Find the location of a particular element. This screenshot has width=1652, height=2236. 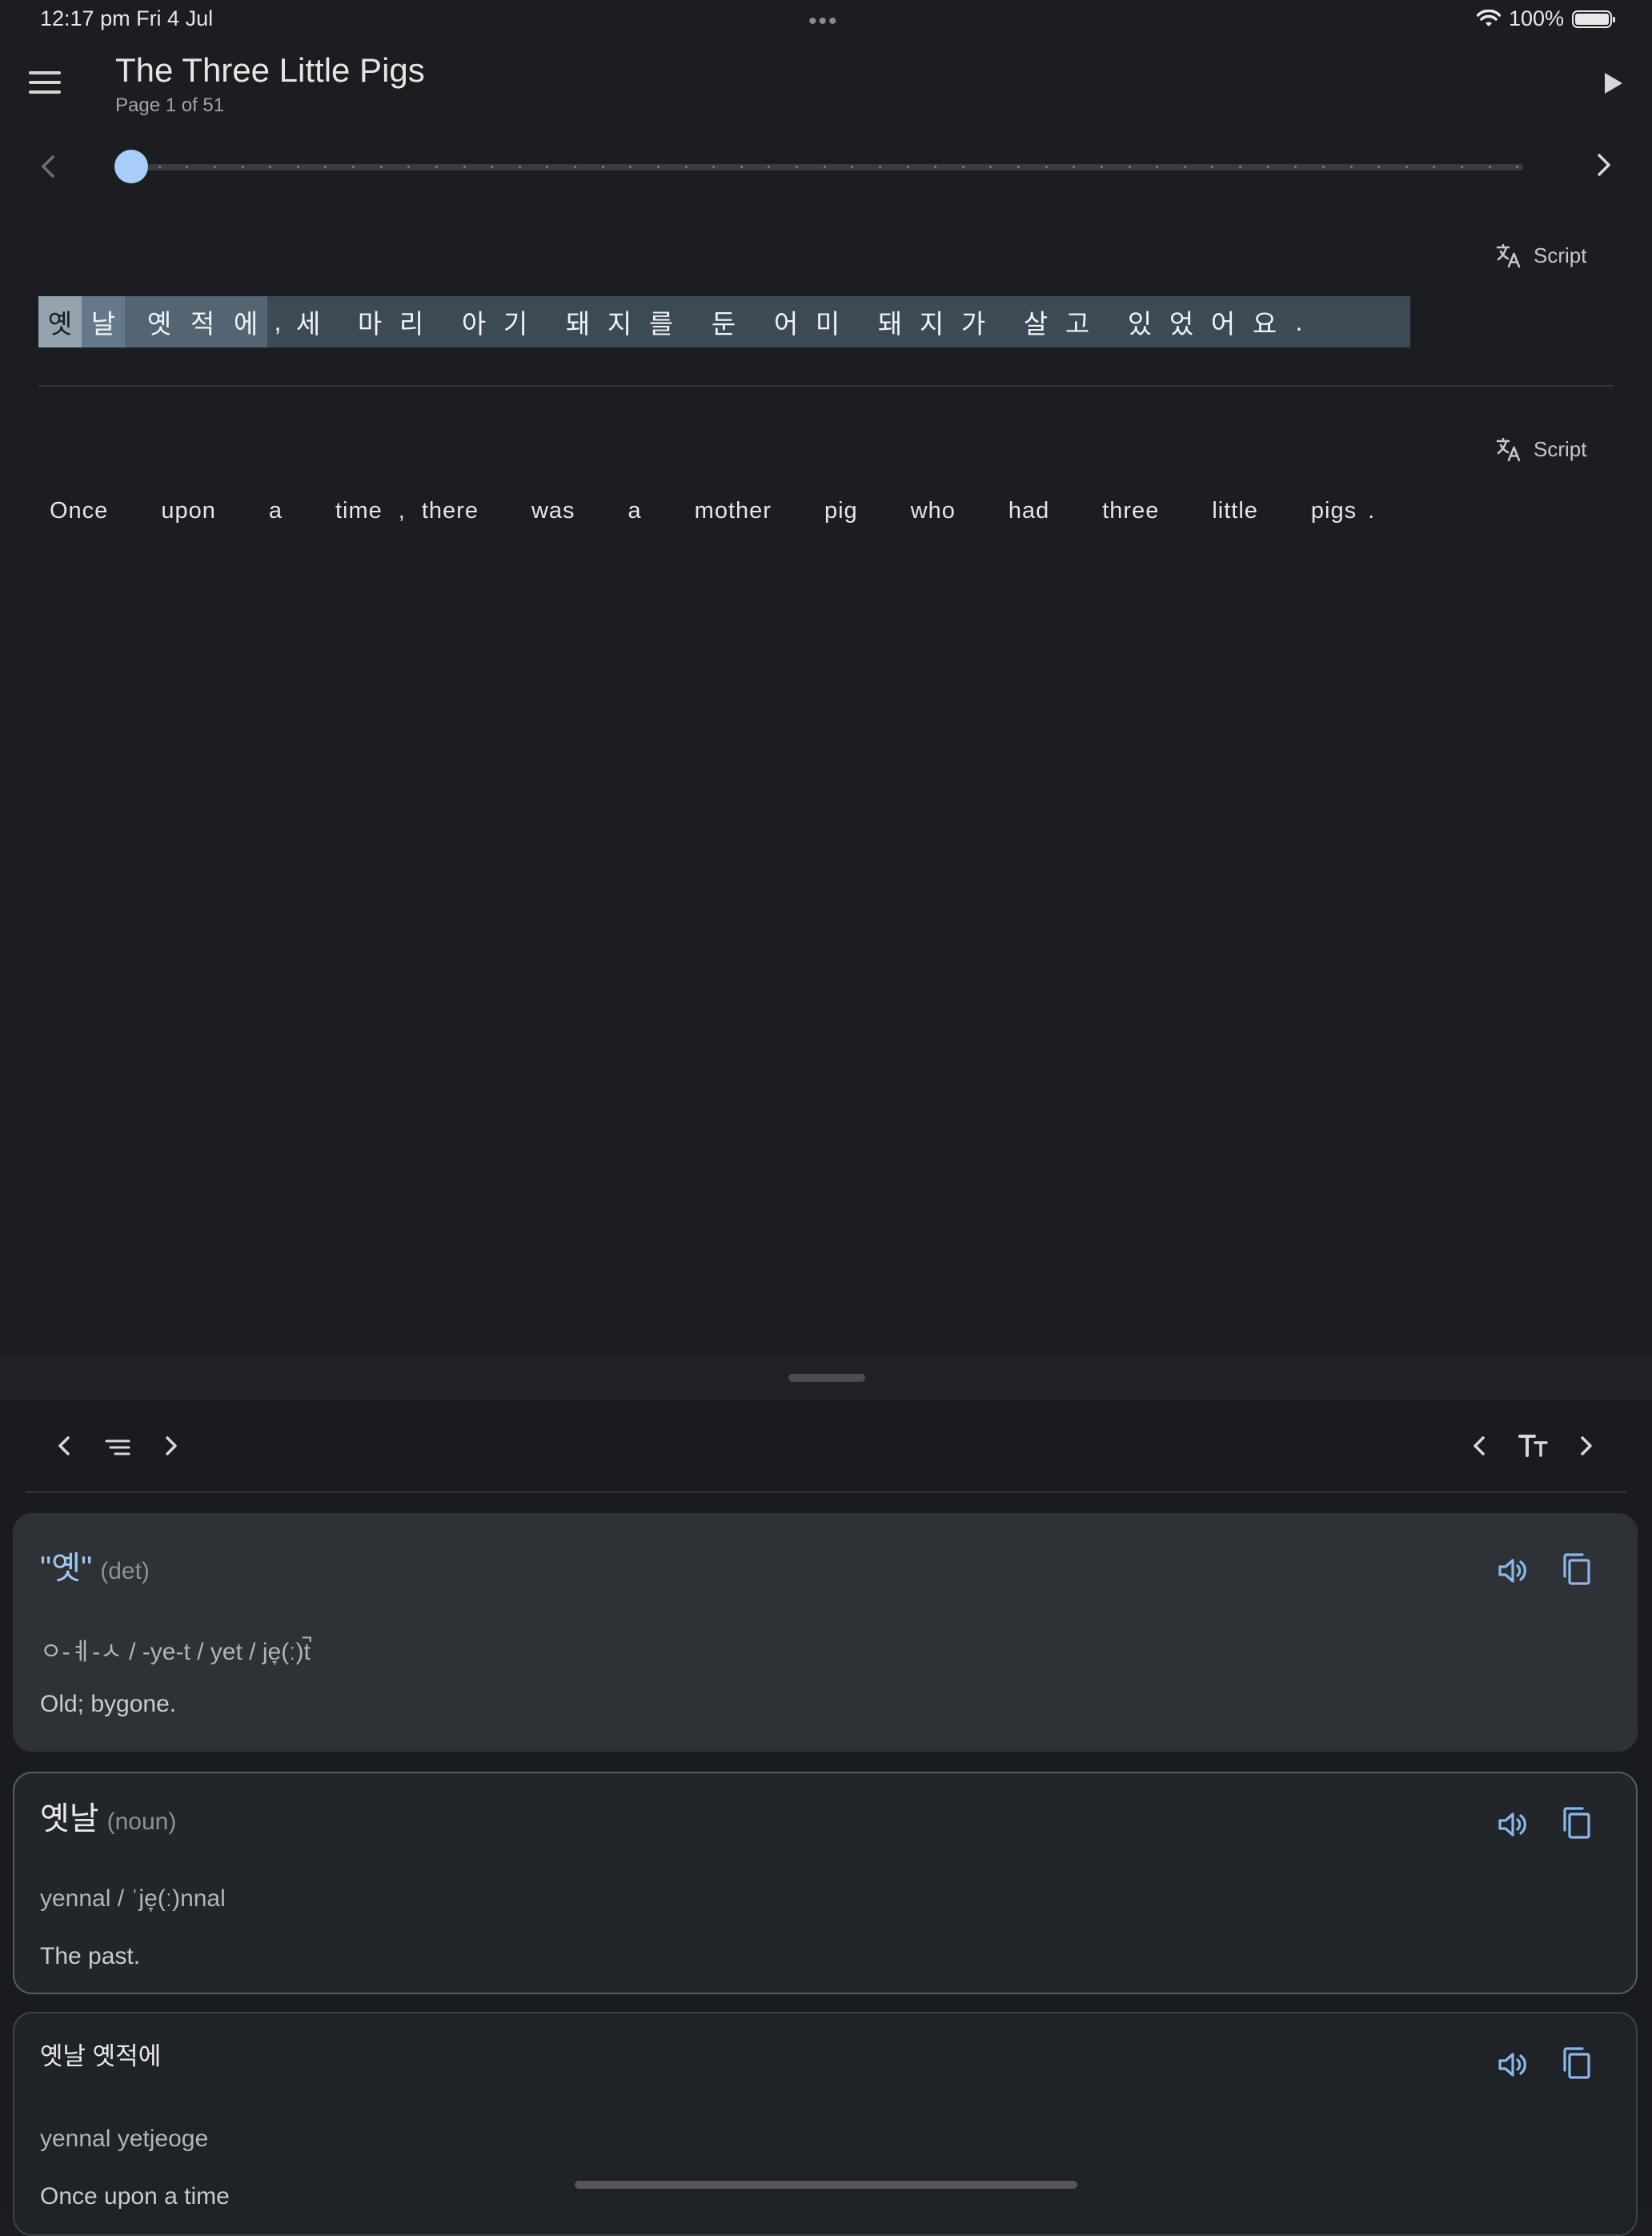

section-divider is located at coordinates (826, 386).